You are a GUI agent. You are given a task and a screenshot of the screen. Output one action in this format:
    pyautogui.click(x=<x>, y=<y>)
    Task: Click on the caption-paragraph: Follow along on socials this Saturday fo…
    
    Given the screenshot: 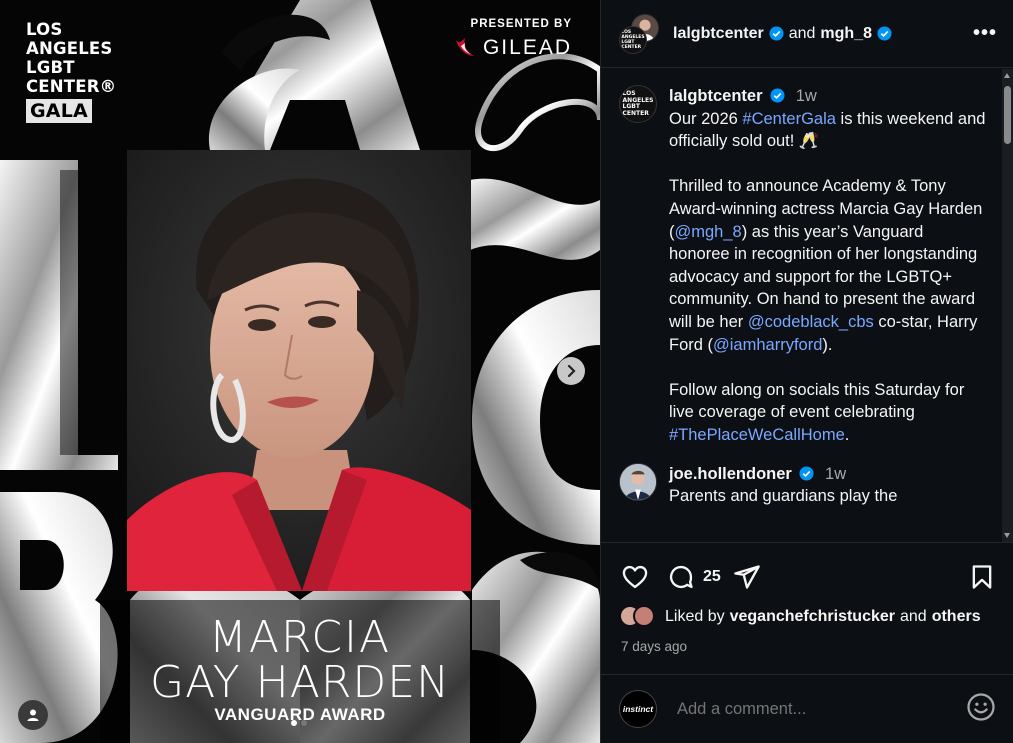 What is the action you would take?
    pyautogui.click(x=817, y=412)
    